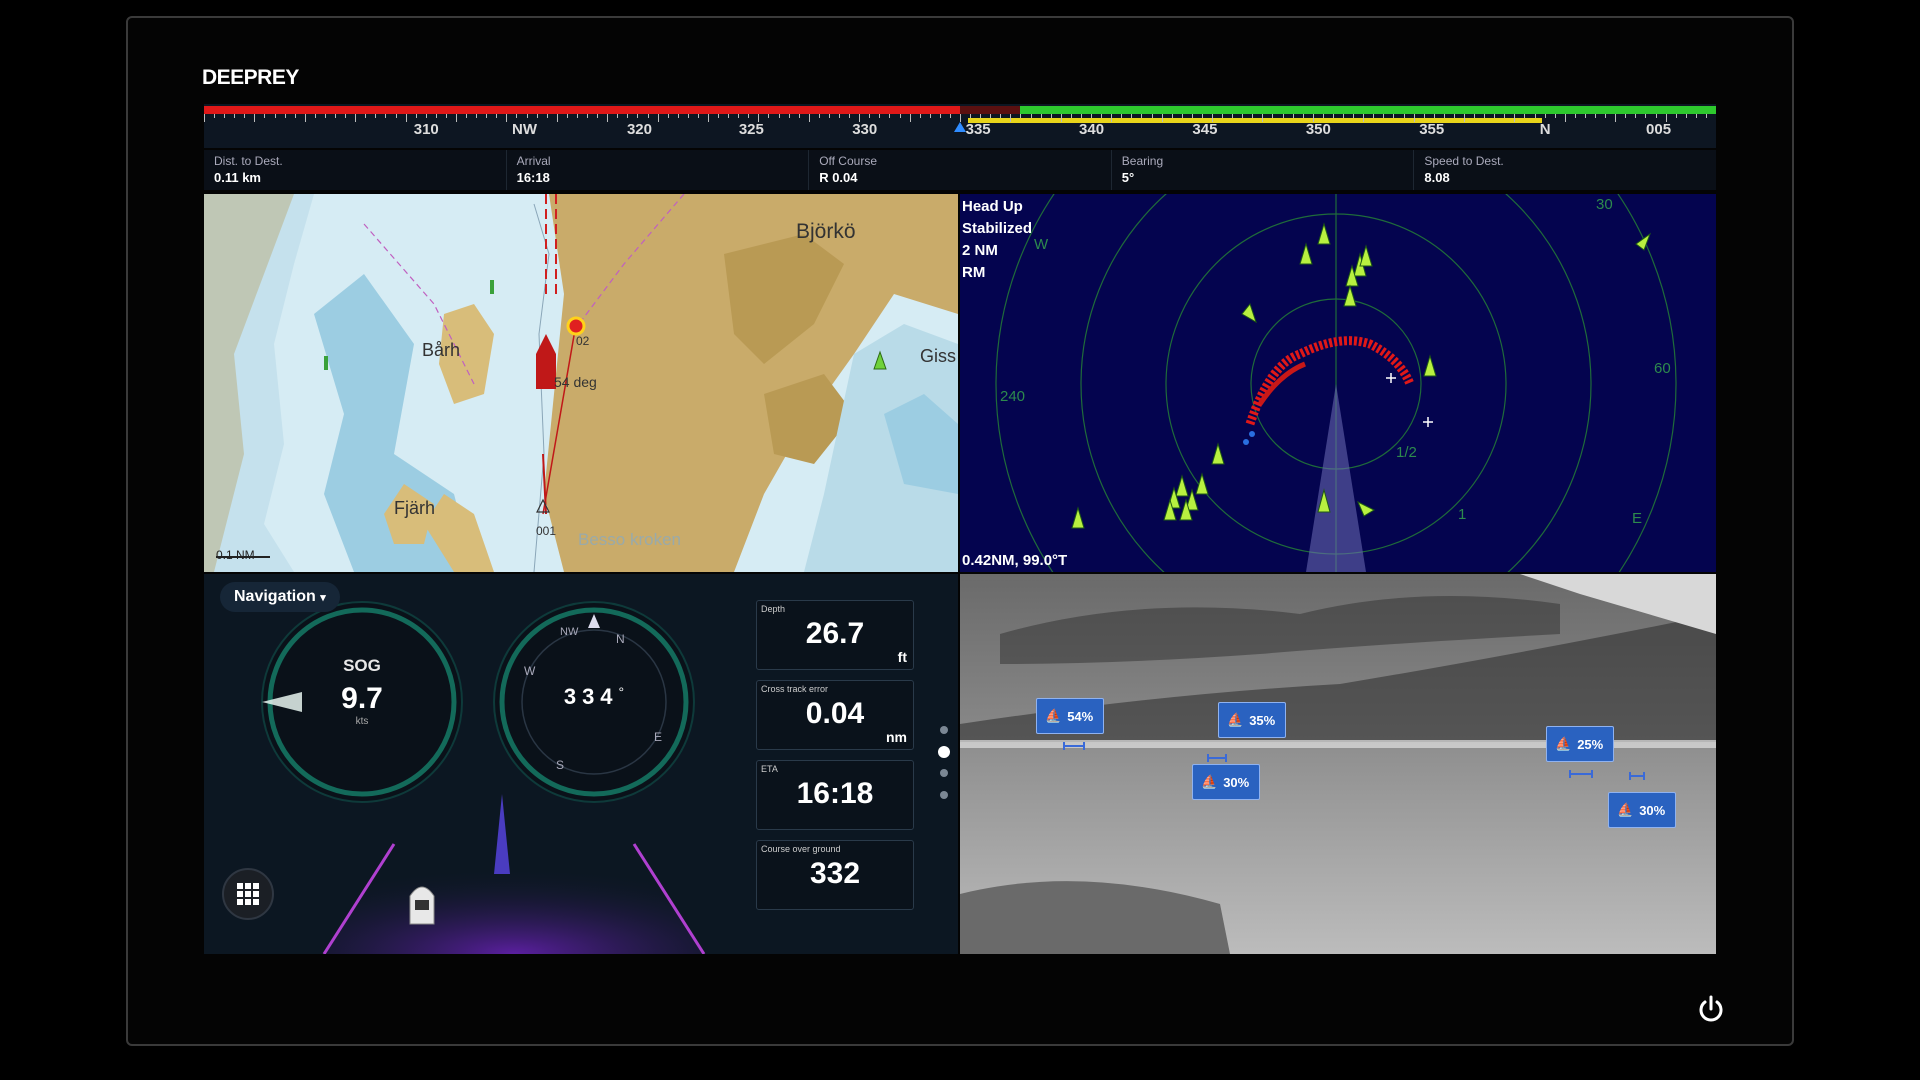  What do you see at coordinates (1580, 744) in the screenshot?
I see `vessel-detection-box: ⛵ 25%` at bounding box center [1580, 744].